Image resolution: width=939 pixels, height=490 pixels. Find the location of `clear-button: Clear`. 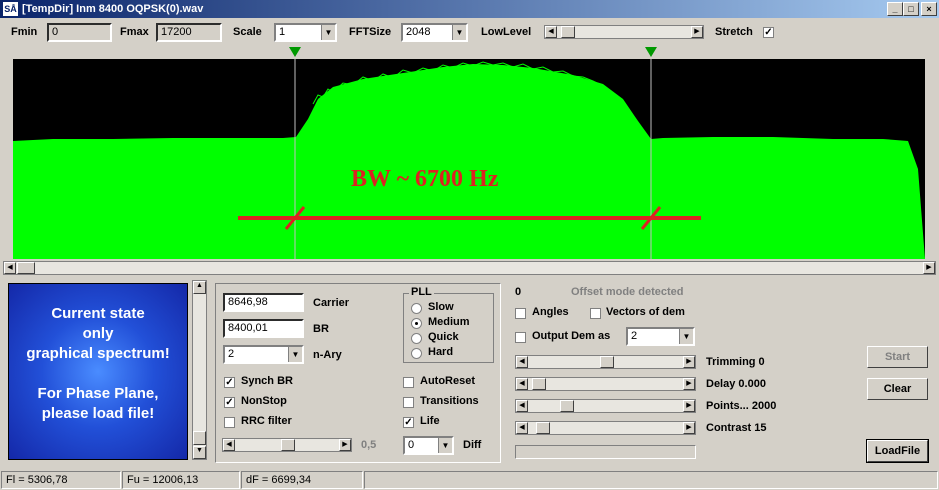

clear-button: Clear is located at coordinates (897, 389).